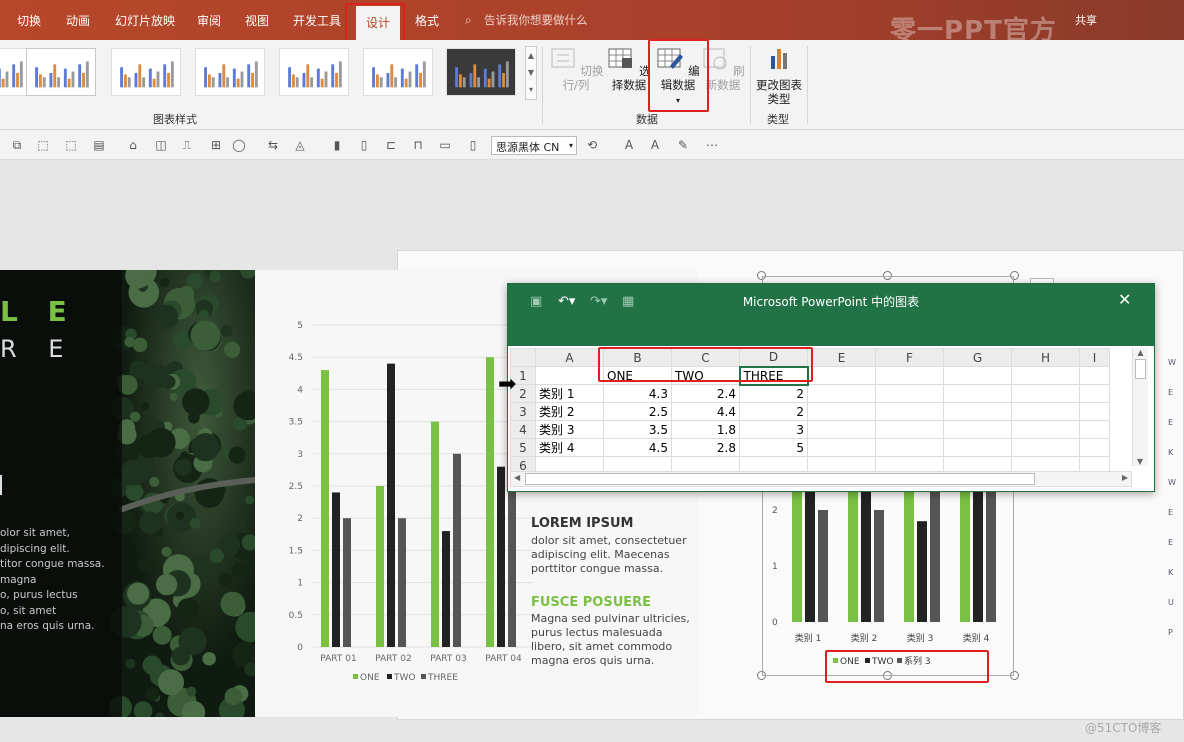 Image resolution: width=1184 pixels, height=742 pixels. I want to click on rotate-icon: ⊞, so click(216, 145).